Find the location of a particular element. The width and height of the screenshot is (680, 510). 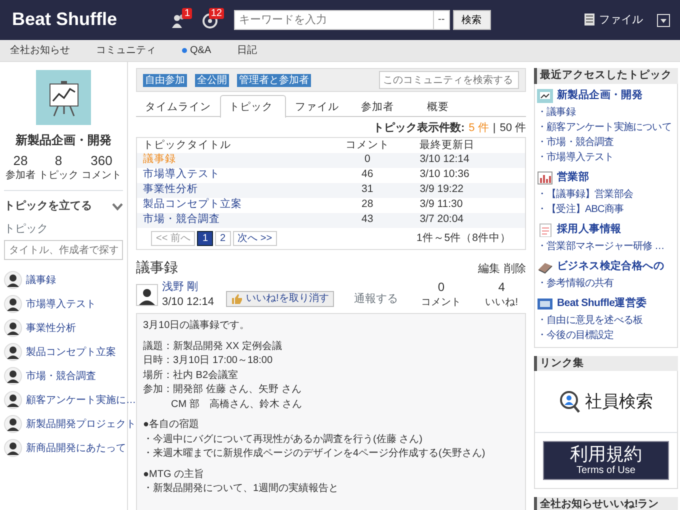

tab: タイムライン is located at coordinates (178, 106).